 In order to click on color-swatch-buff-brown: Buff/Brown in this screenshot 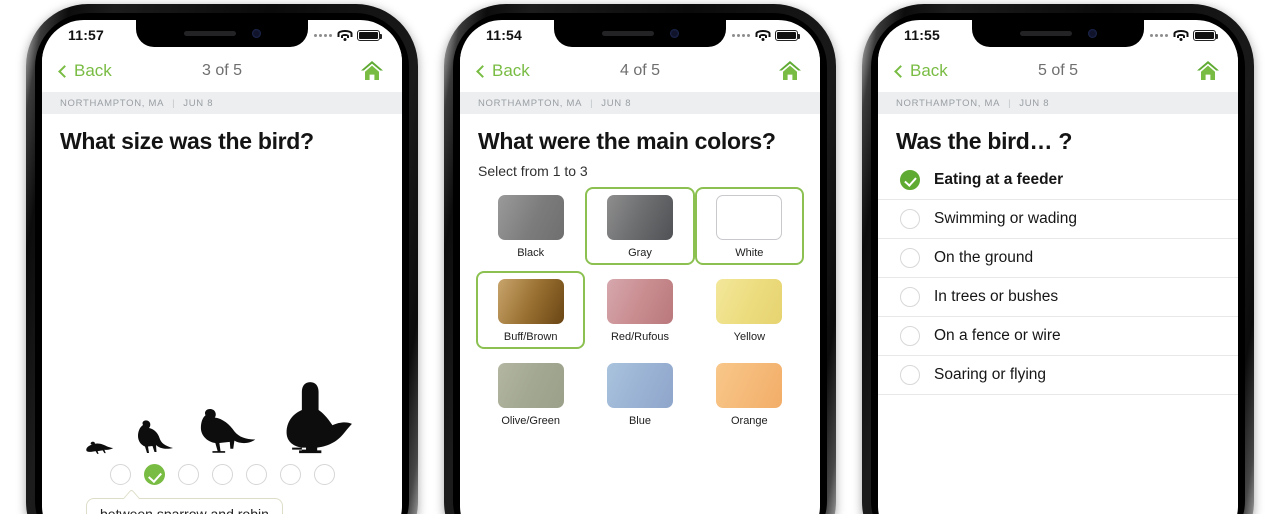, I will do `click(531, 310)`.